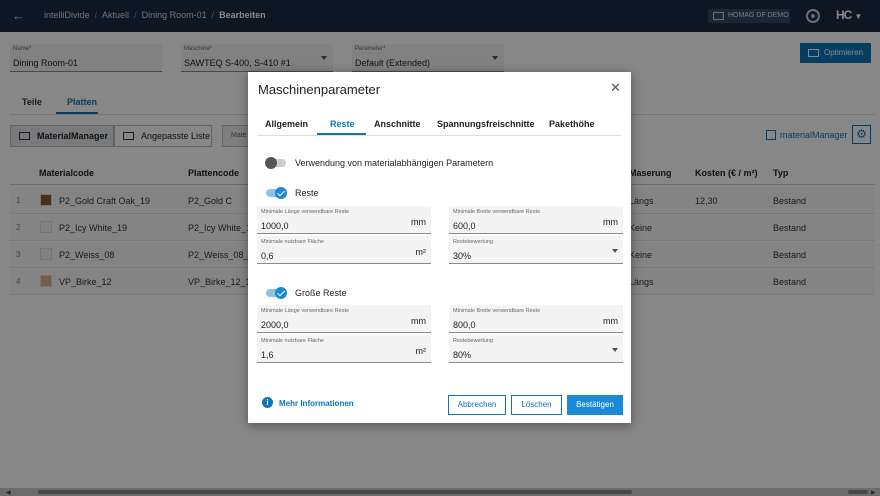 This screenshot has width=880, height=496. Describe the element at coordinates (271, 163) in the screenshot. I see `toggle-knob` at that location.